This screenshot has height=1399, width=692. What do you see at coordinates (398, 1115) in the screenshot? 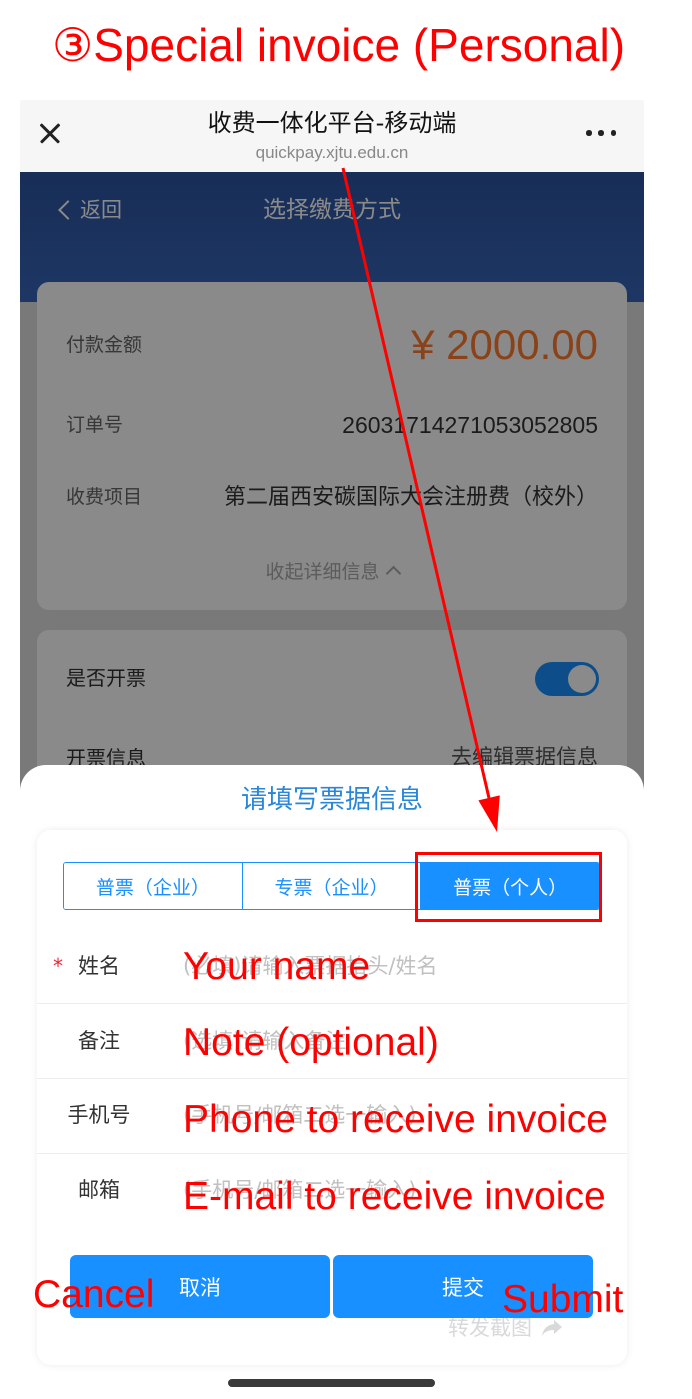
I see `phone-input` at bounding box center [398, 1115].